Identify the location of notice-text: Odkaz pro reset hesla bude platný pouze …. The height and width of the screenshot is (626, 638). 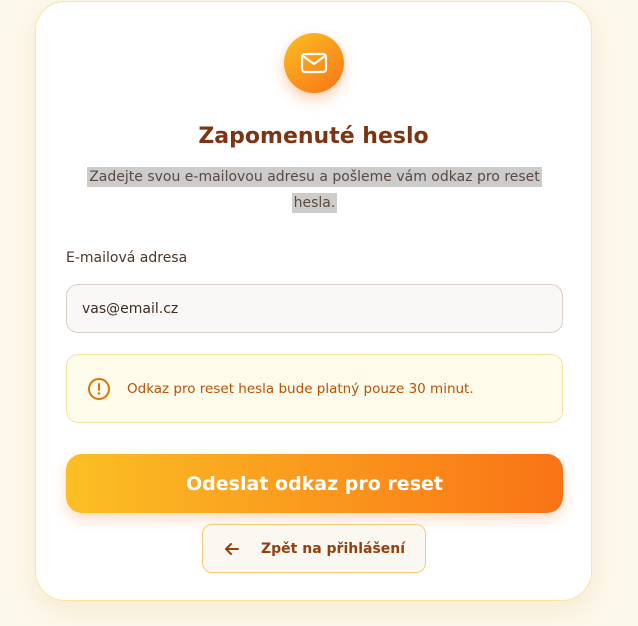
(300, 388).